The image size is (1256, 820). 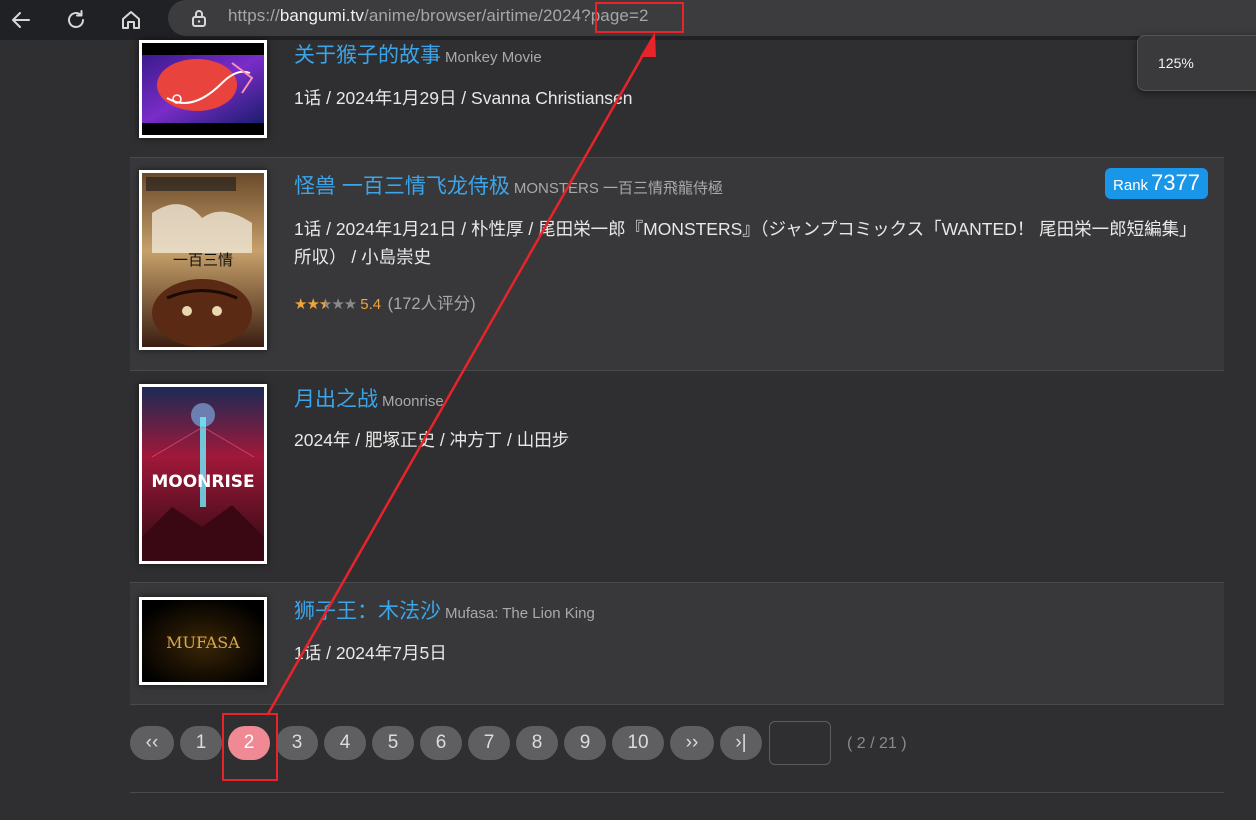 What do you see at coordinates (741, 743) in the screenshot?
I see `last-page-button: ›|` at bounding box center [741, 743].